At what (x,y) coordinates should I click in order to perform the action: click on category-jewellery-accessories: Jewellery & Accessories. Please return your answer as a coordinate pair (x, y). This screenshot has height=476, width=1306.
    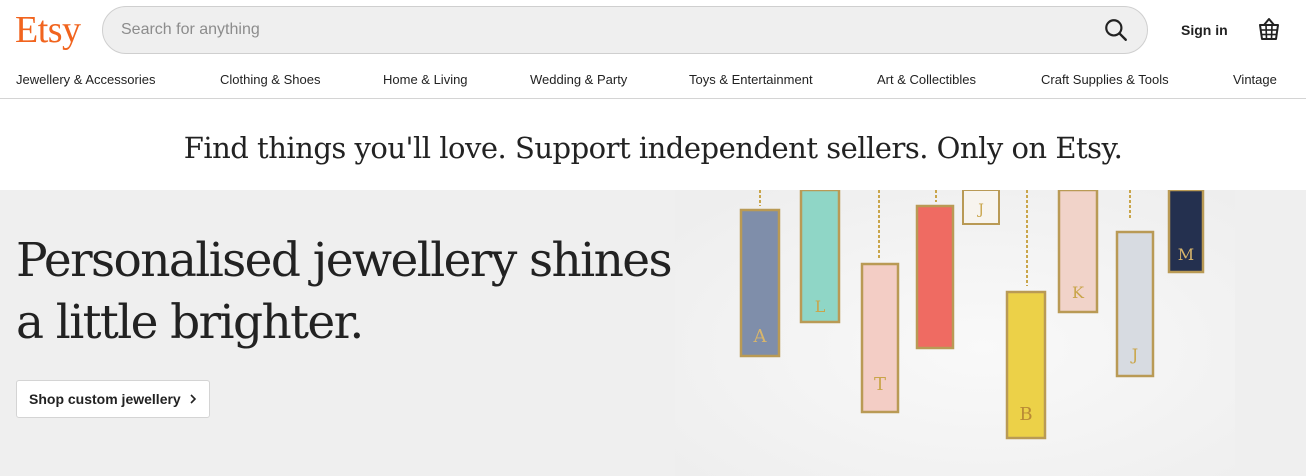
    Looking at the image, I should click on (85, 80).